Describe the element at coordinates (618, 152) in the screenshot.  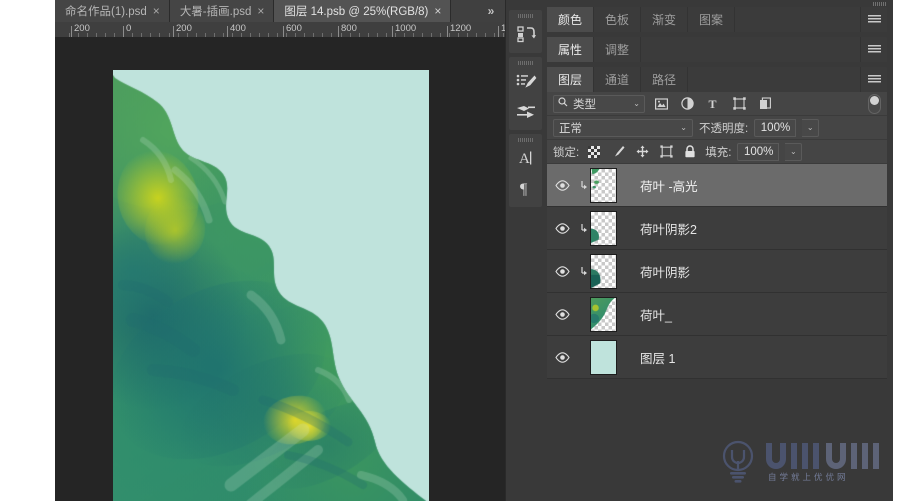
I see `lock-image-pixels-icon` at that location.